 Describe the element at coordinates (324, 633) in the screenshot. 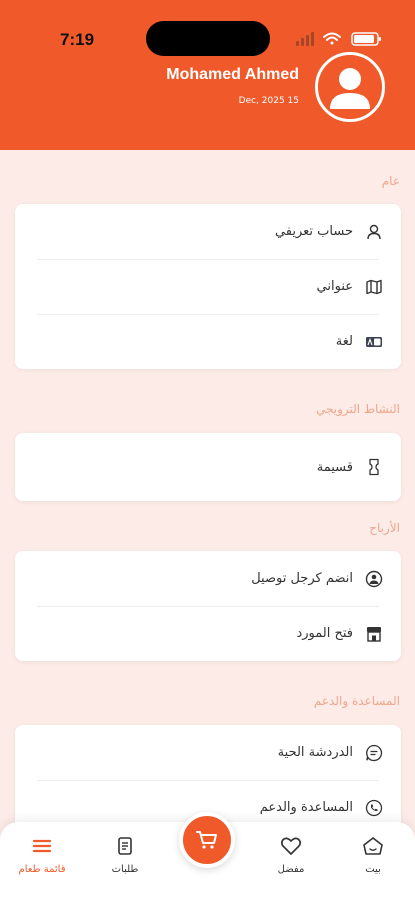

I see `menu-item-label: فتح المورد` at that location.